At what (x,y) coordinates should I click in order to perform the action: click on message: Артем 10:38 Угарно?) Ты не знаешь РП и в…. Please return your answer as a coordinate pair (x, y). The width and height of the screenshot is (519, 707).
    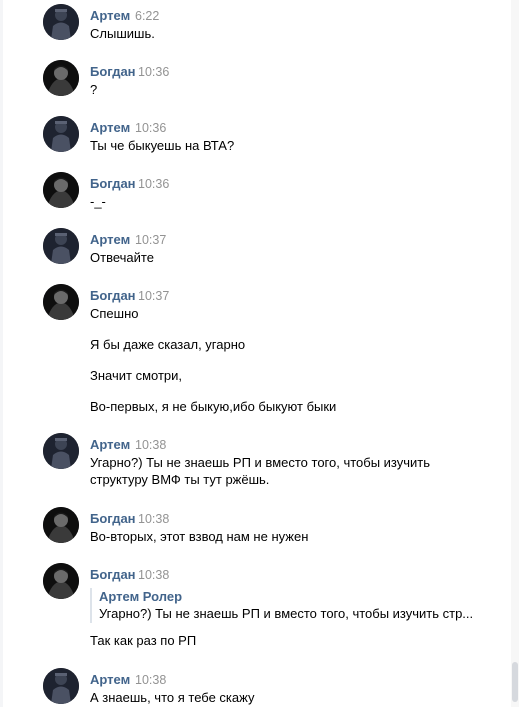
    Looking at the image, I should click on (252, 466).